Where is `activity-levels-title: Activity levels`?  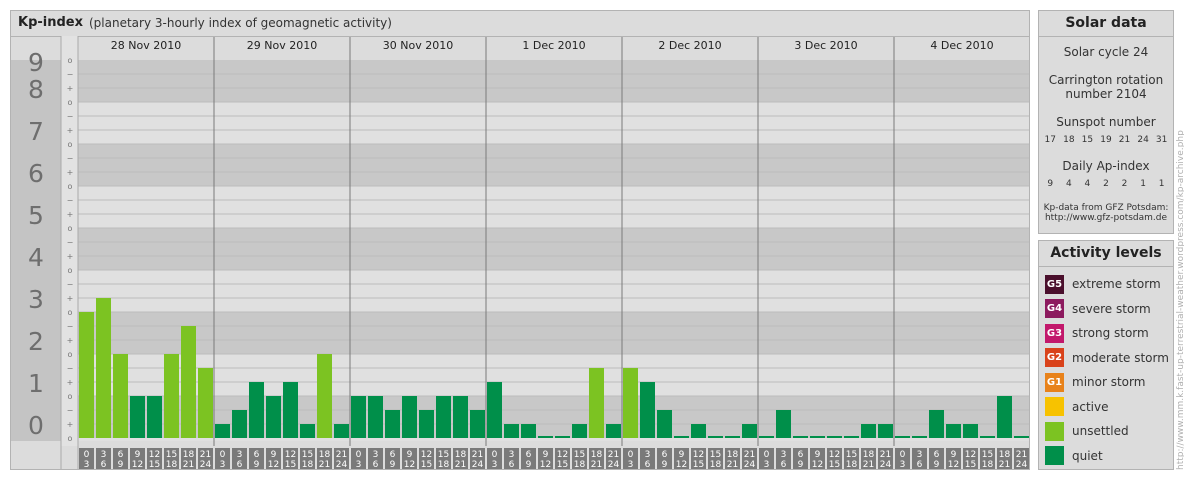 activity-levels-title: Activity levels is located at coordinates (1106, 254).